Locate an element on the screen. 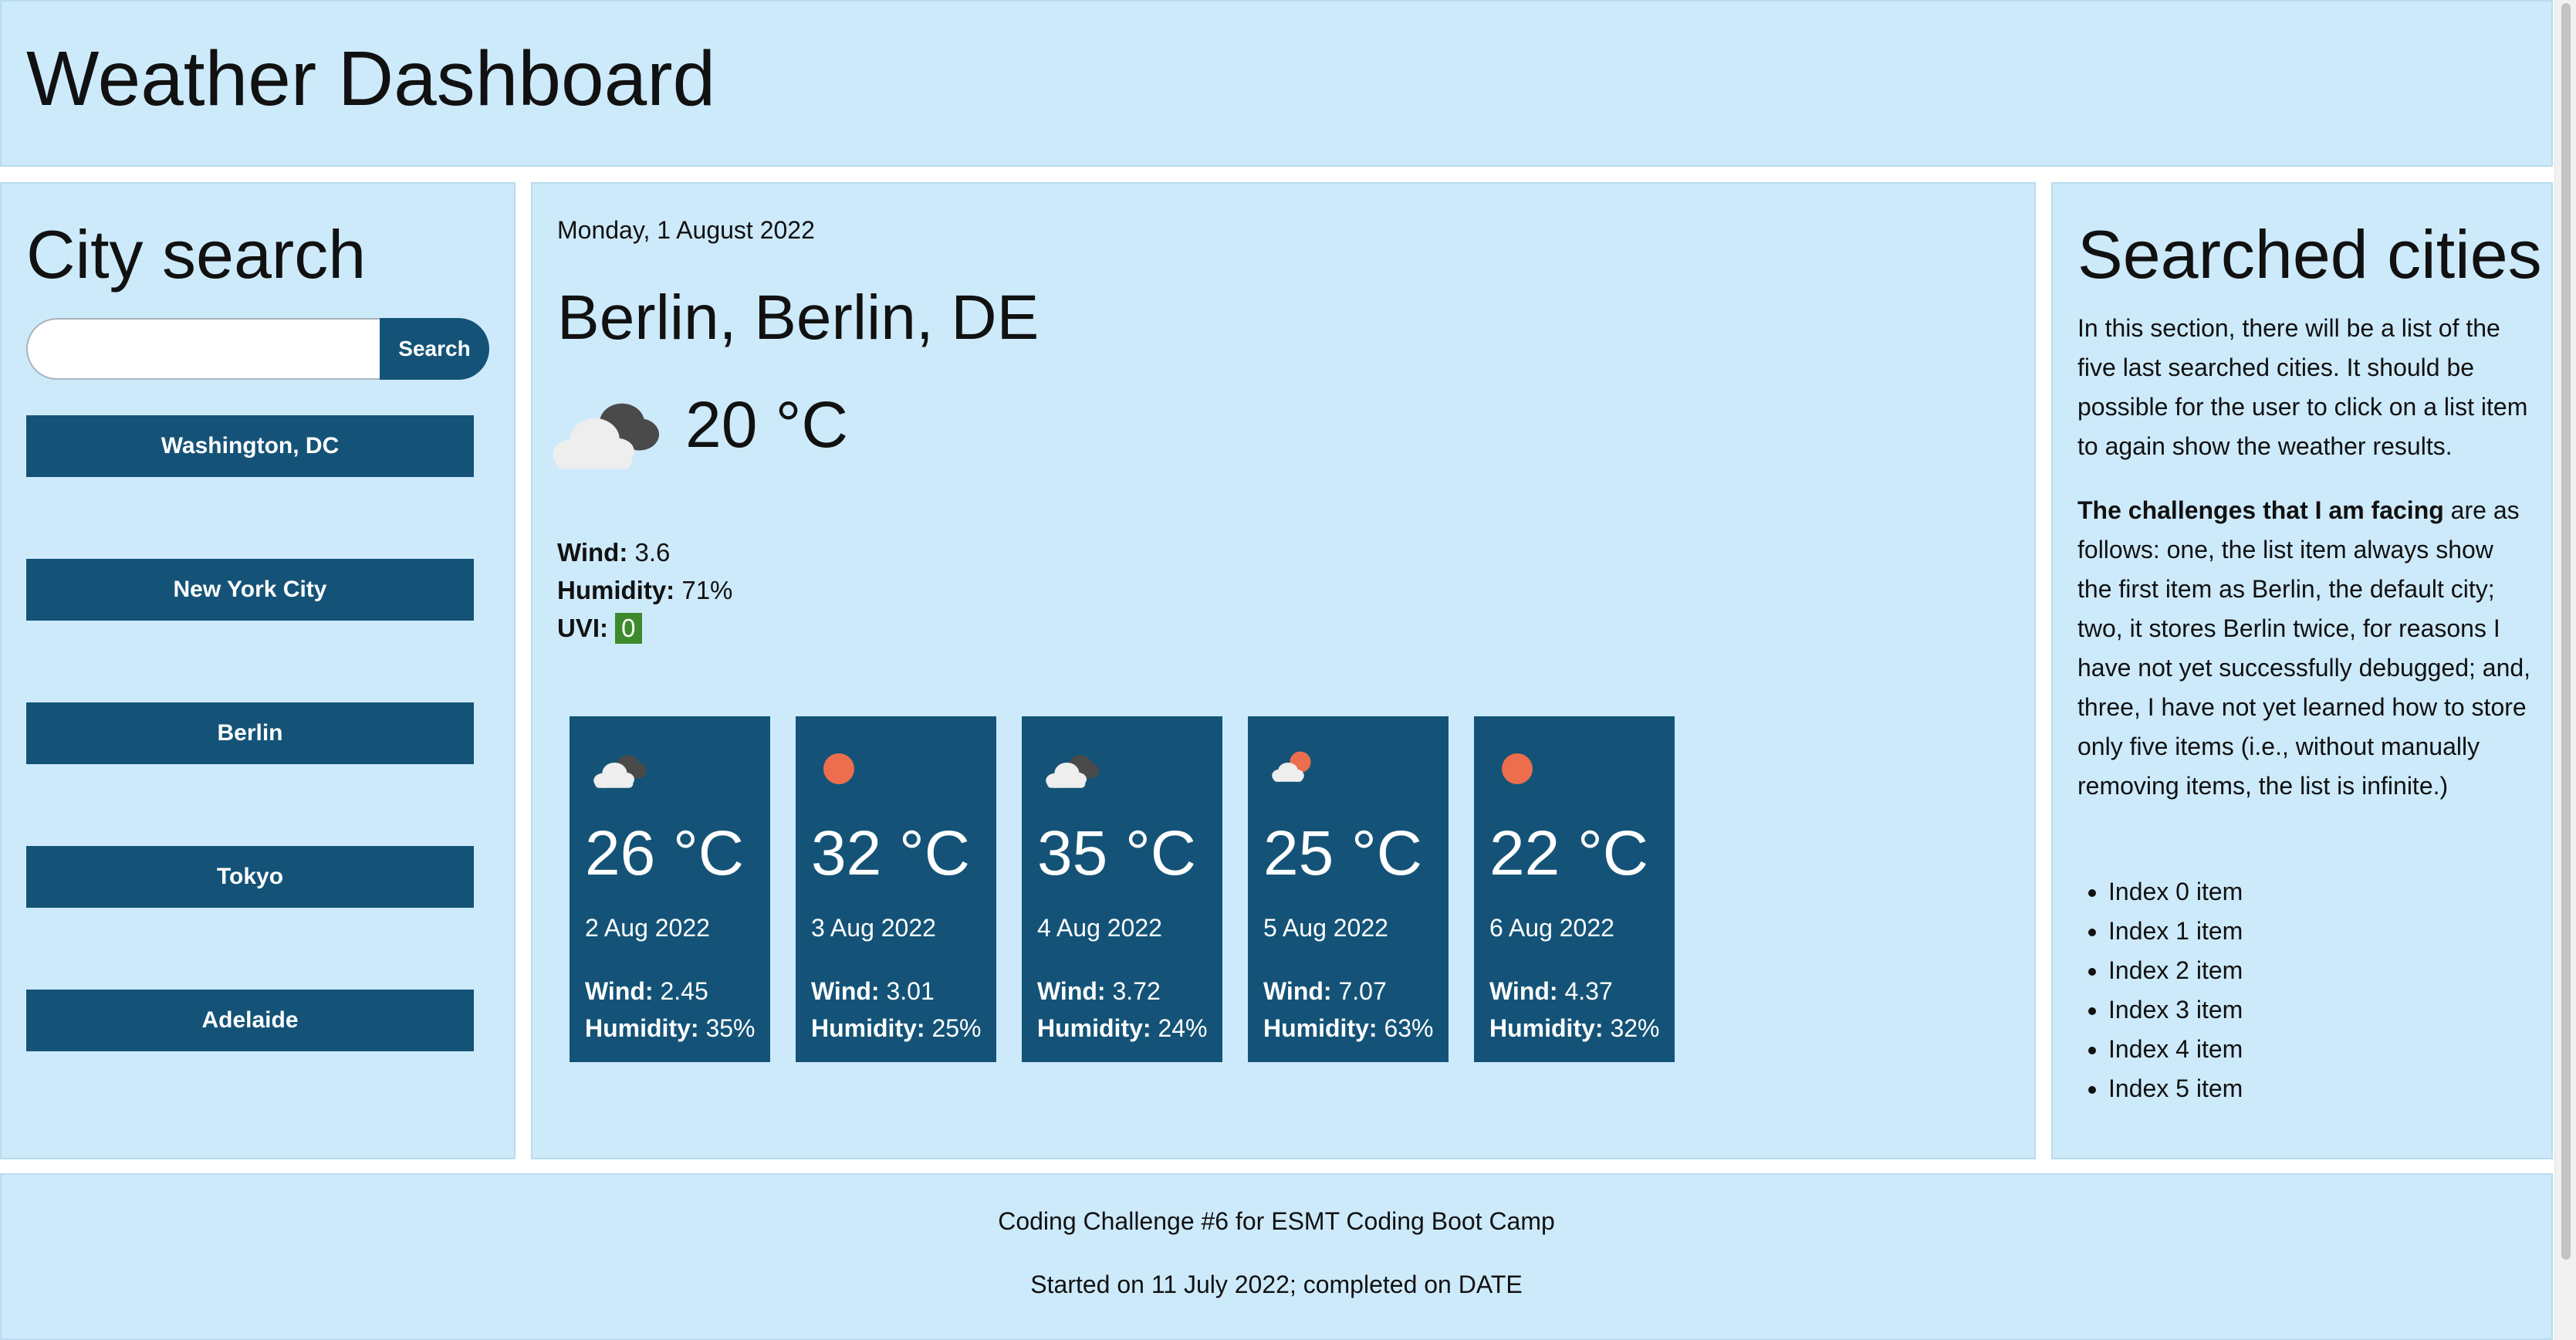 This screenshot has width=2576, height=1340. forecast-humidity-value: 35% is located at coordinates (730, 1028).